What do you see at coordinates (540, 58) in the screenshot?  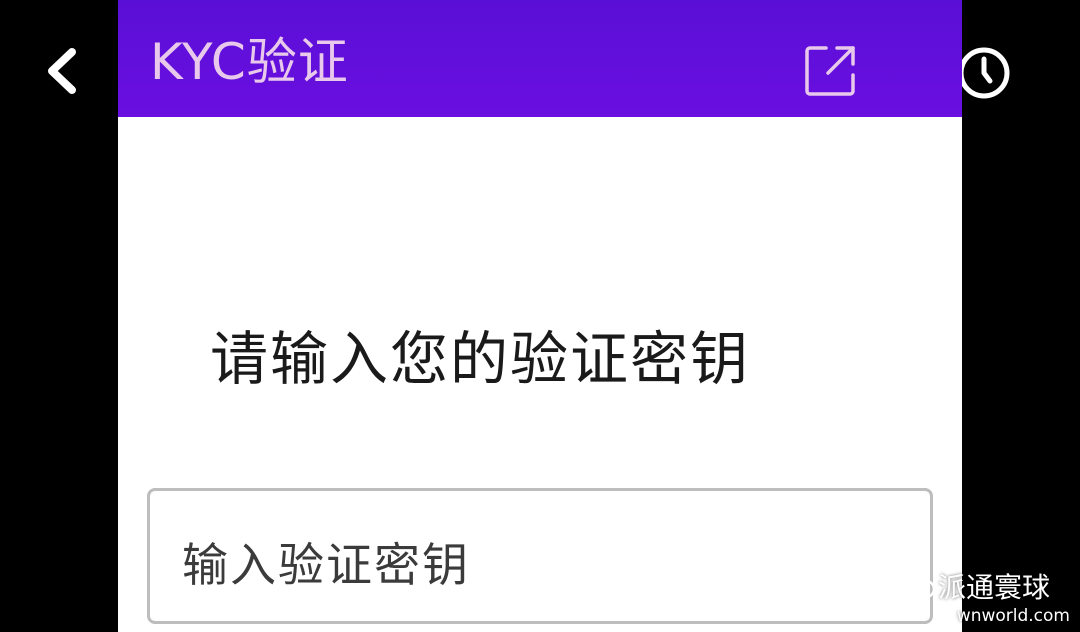 I see `app-header: KYC验证` at bounding box center [540, 58].